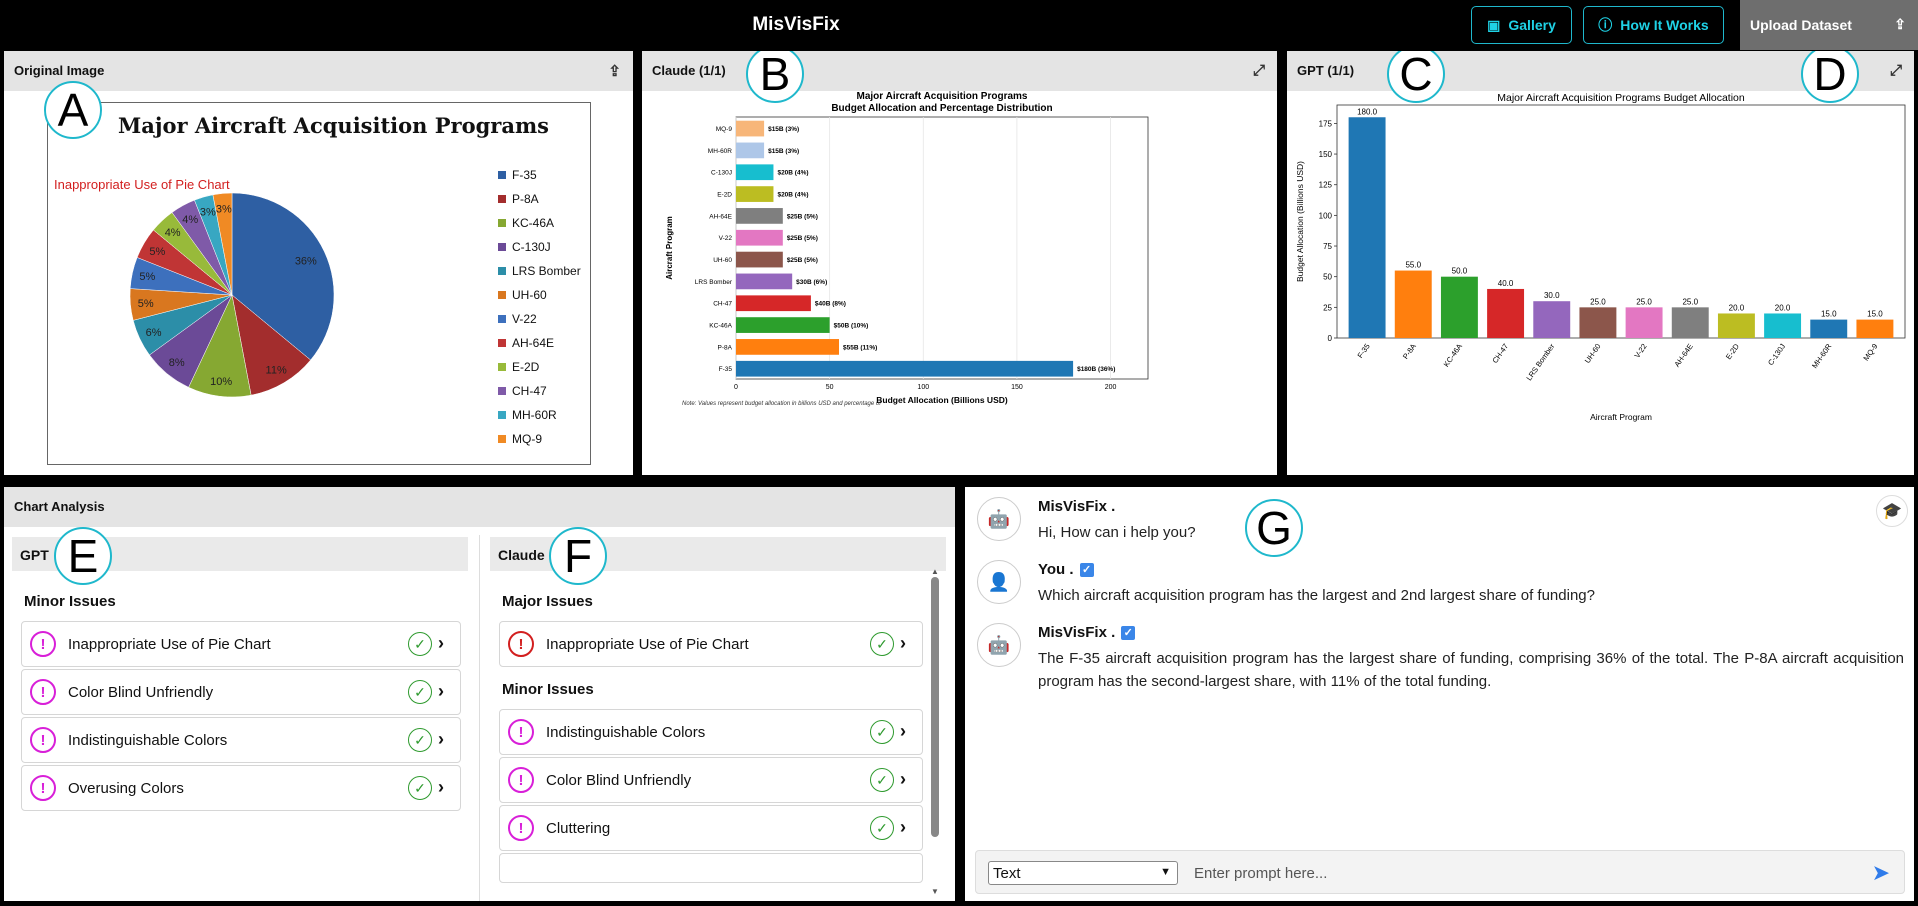  Describe the element at coordinates (935, 707) in the screenshot. I see `scrollbar` at that location.